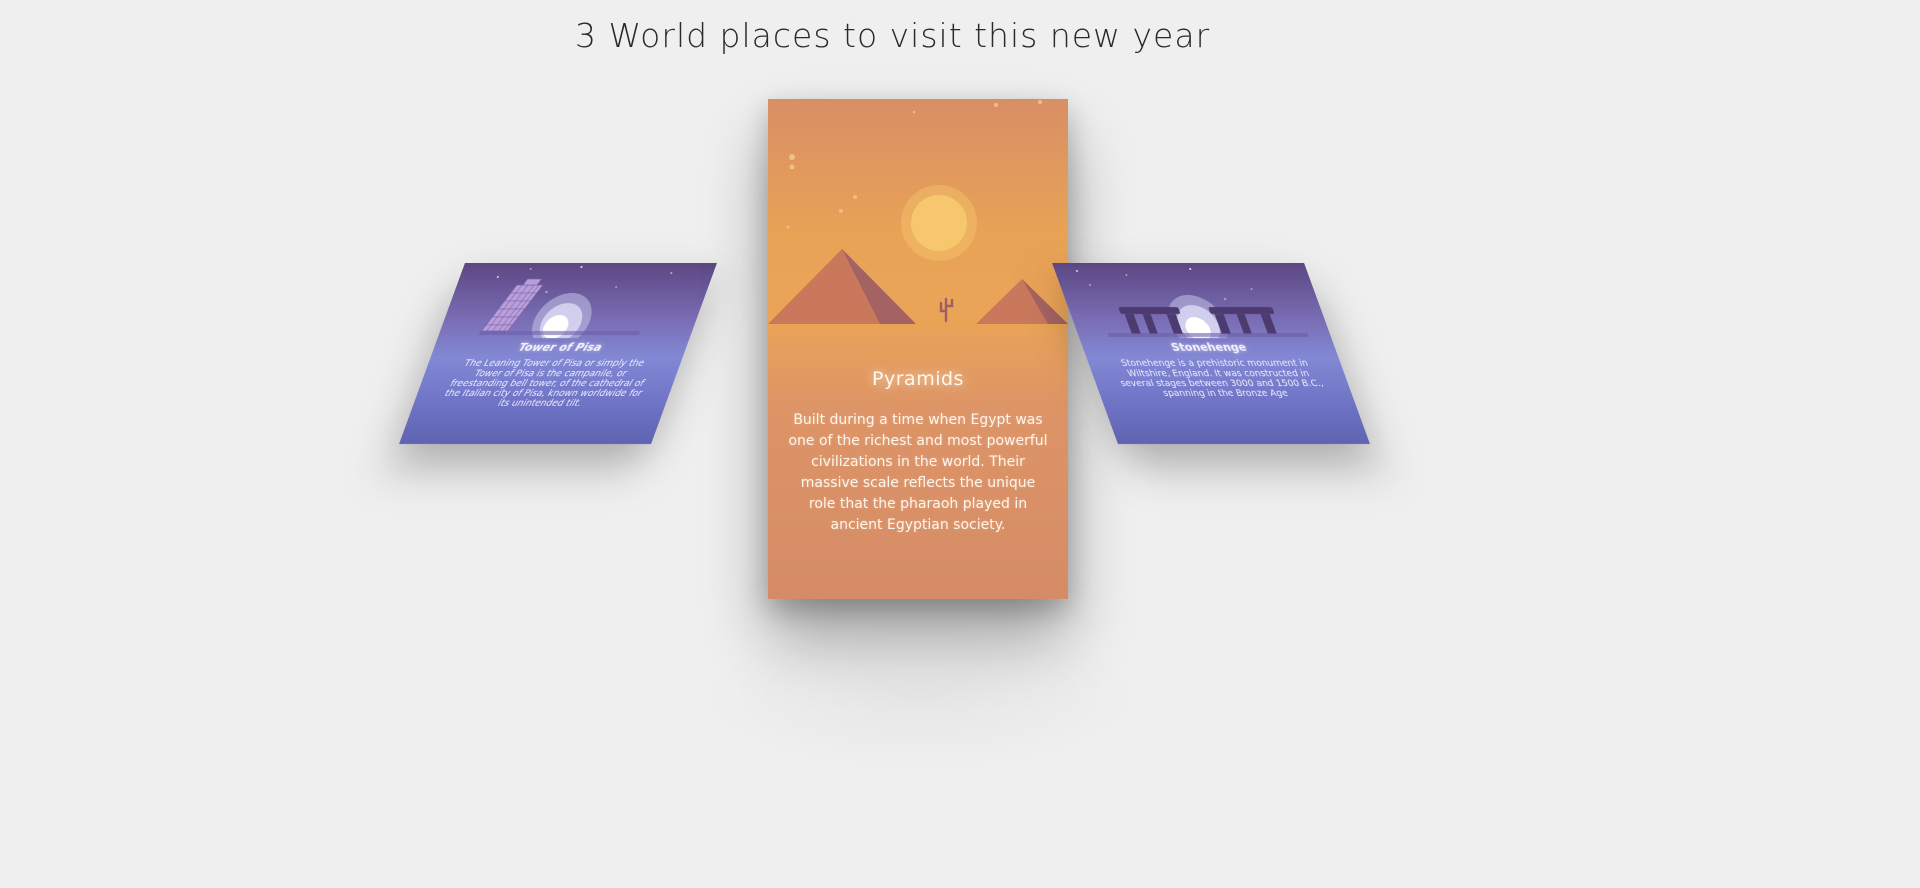 Image resolution: width=1920 pixels, height=888 pixels. Describe the element at coordinates (918, 379) in the screenshot. I see `card-title: Pyramids` at that location.